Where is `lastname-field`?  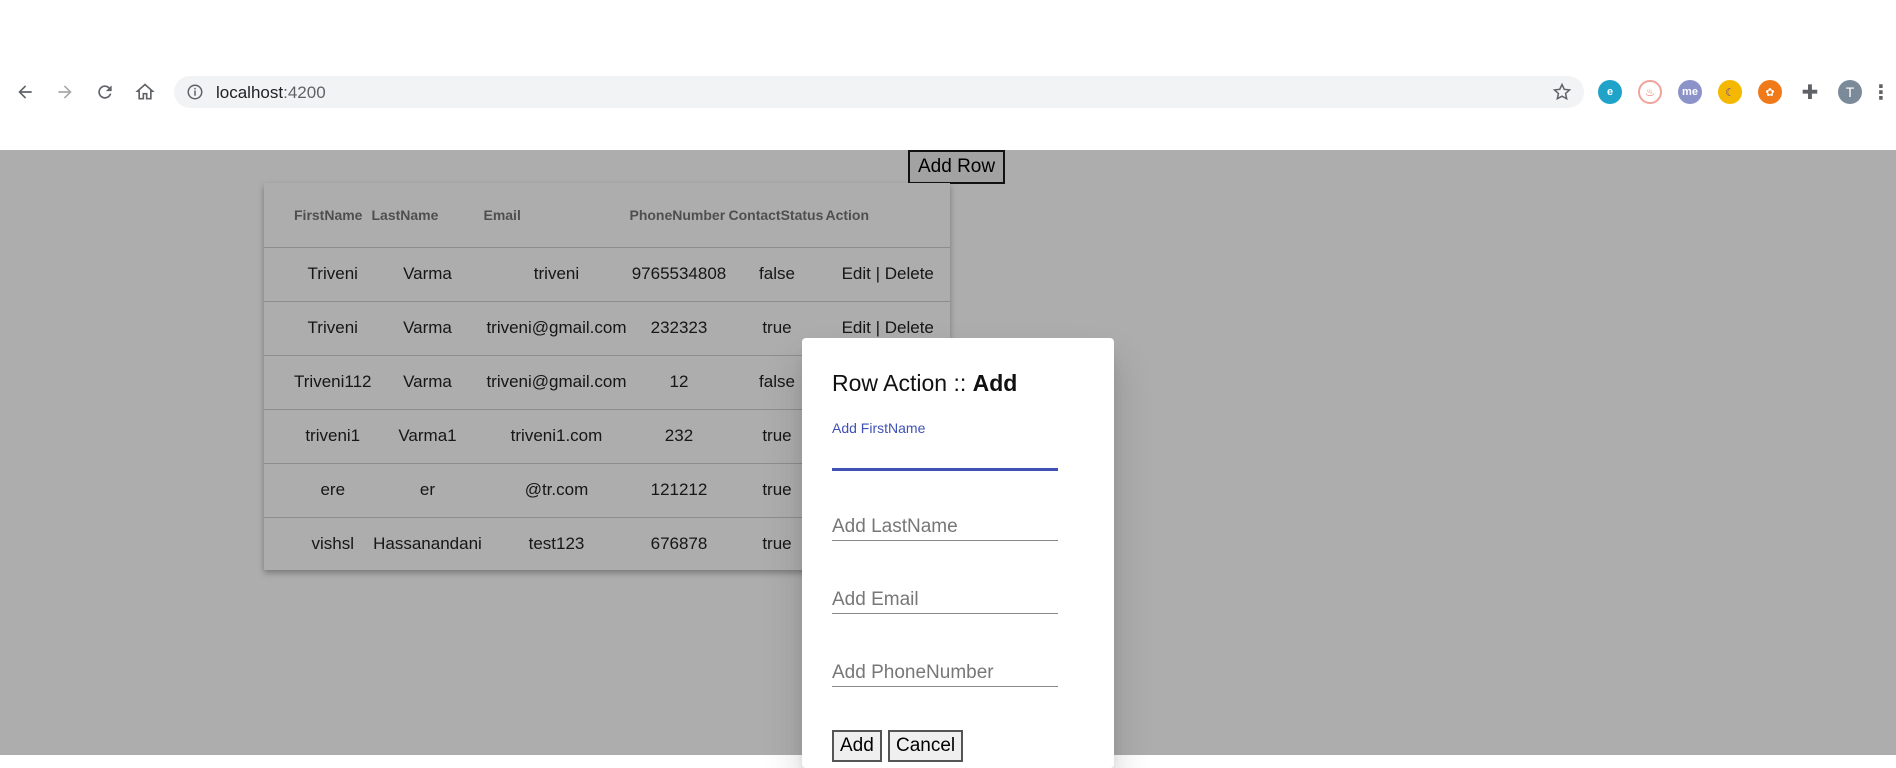
lastname-field is located at coordinates (945, 527).